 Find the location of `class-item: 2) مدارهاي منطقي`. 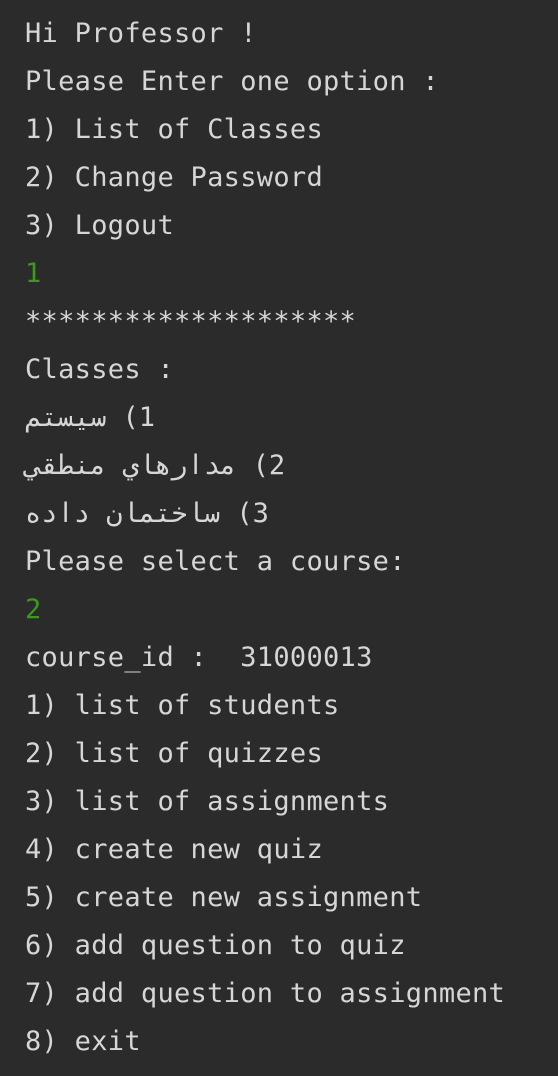

class-item: 2) مدارهاي منطقي is located at coordinates (155, 465).